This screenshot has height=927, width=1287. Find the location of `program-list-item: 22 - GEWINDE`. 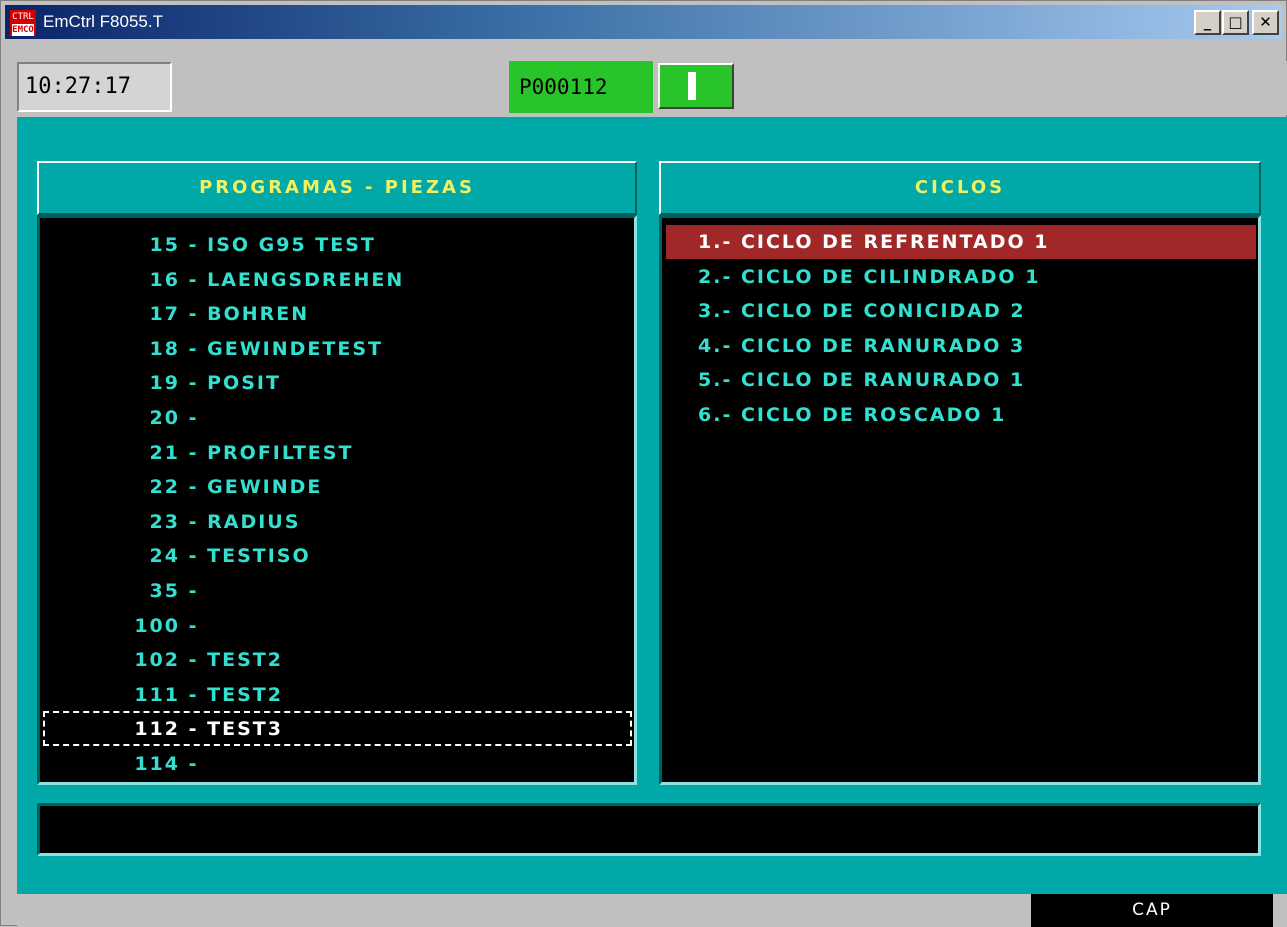

program-list-item: 22 - GEWINDE is located at coordinates (211, 487).